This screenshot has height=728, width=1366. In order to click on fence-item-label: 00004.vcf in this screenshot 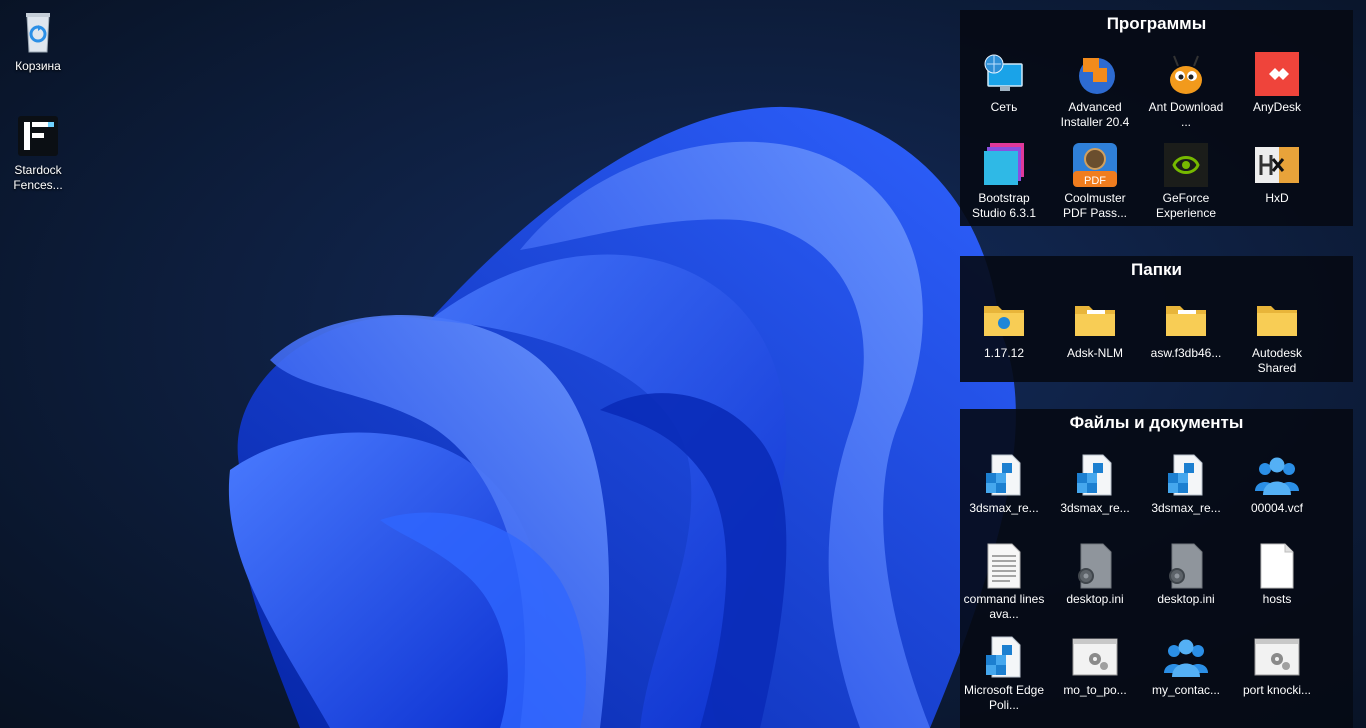, I will do `click(1277, 508)`.